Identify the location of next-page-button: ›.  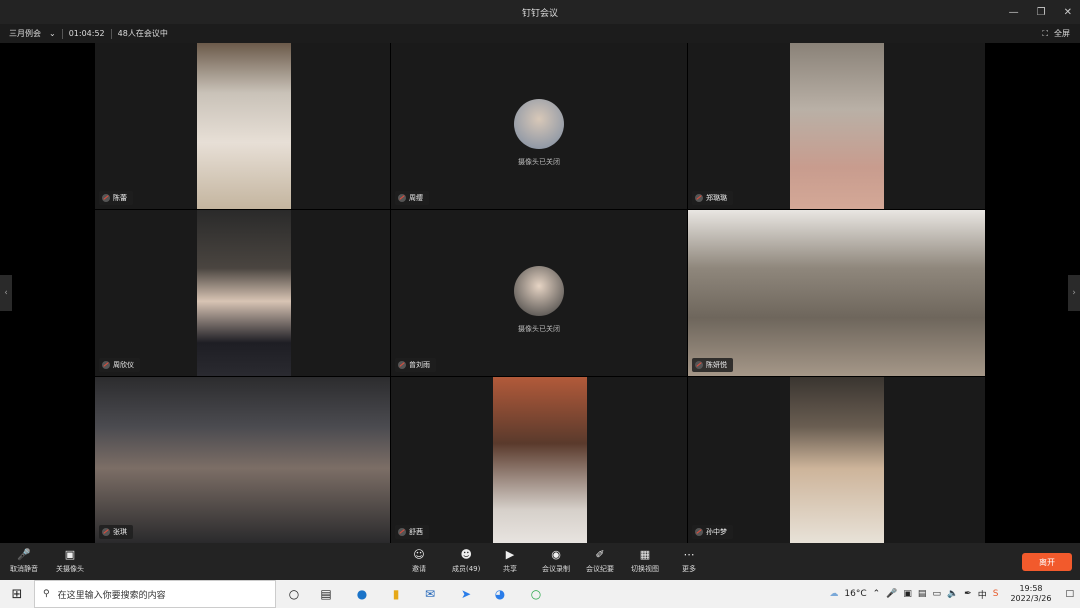
(1074, 293).